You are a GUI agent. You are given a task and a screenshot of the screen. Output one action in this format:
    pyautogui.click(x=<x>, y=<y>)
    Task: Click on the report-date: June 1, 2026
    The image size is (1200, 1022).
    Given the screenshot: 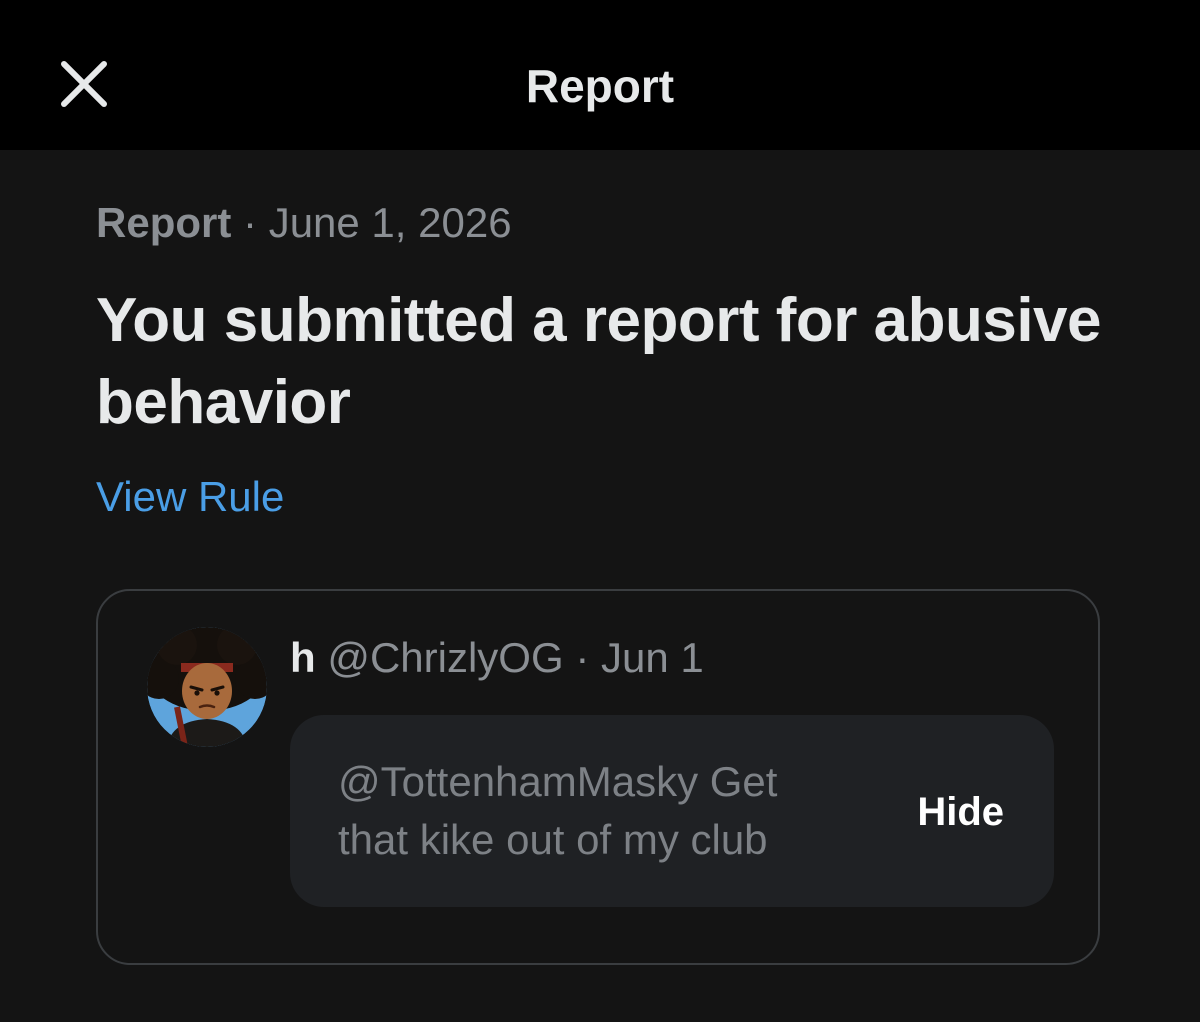 What is the action you would take?
    pyautogui.click(x=390, y=222)
    